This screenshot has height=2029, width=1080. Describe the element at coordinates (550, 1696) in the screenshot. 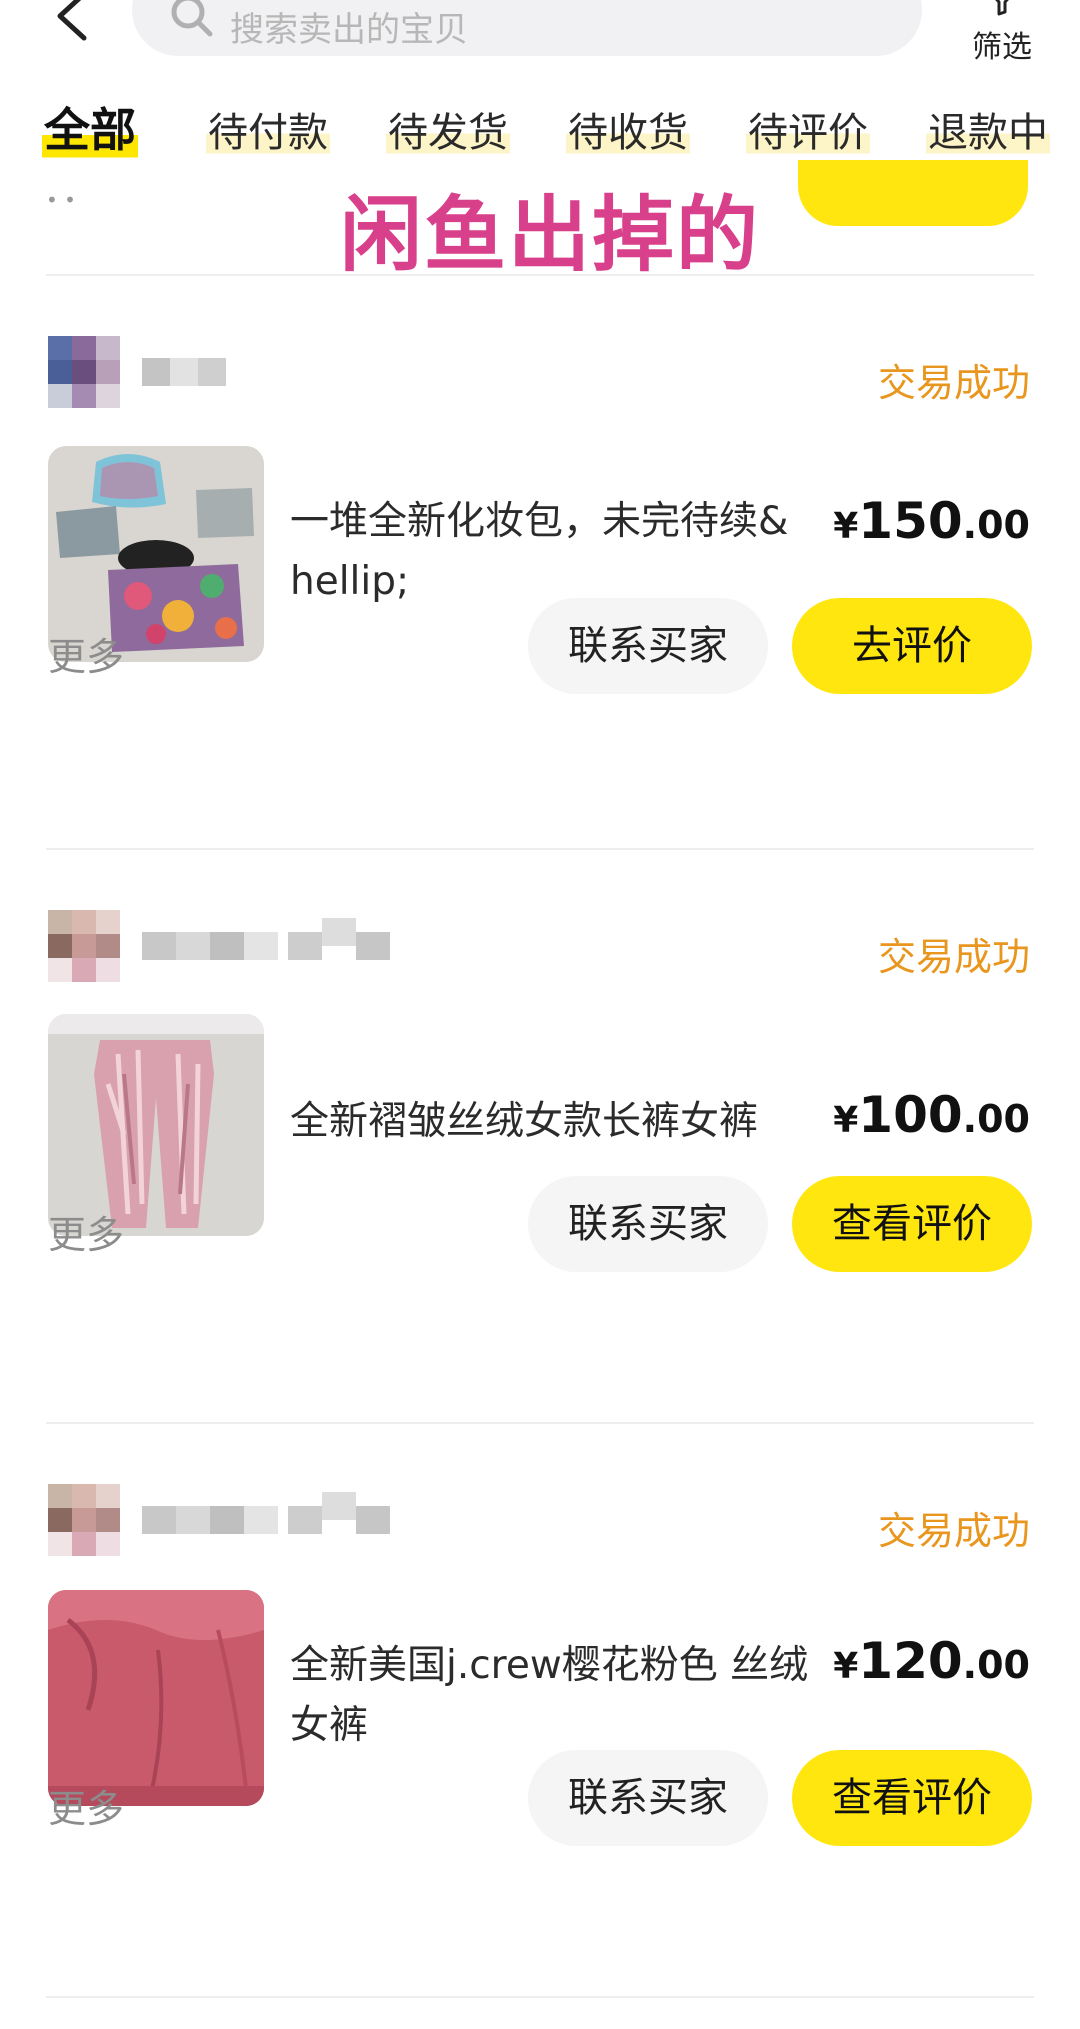

I see `product-title: 全新美国j.crew樱花粉色 丝绒女裤` at that location.